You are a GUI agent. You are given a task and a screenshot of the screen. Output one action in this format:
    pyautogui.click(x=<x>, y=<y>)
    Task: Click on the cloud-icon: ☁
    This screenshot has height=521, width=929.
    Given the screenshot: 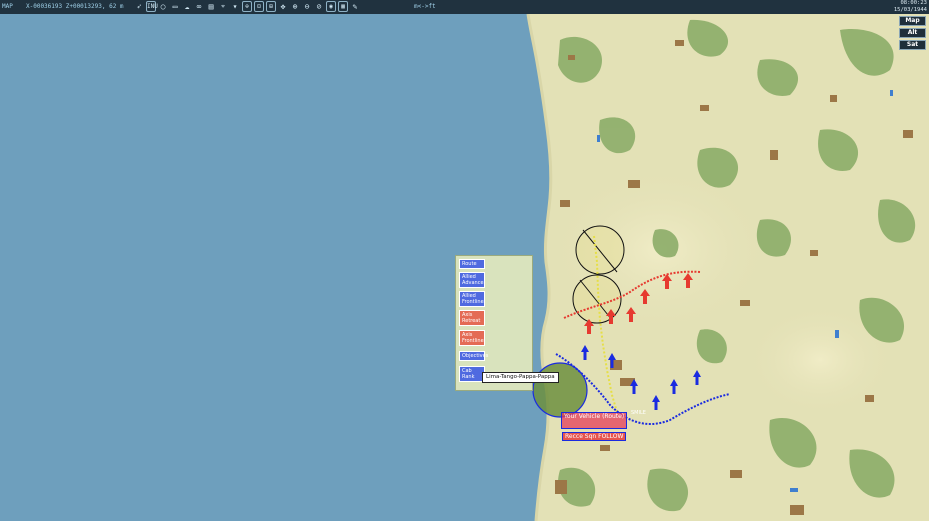 What is the action you would take?
    pyautogui.click(x=187, y=6)
    